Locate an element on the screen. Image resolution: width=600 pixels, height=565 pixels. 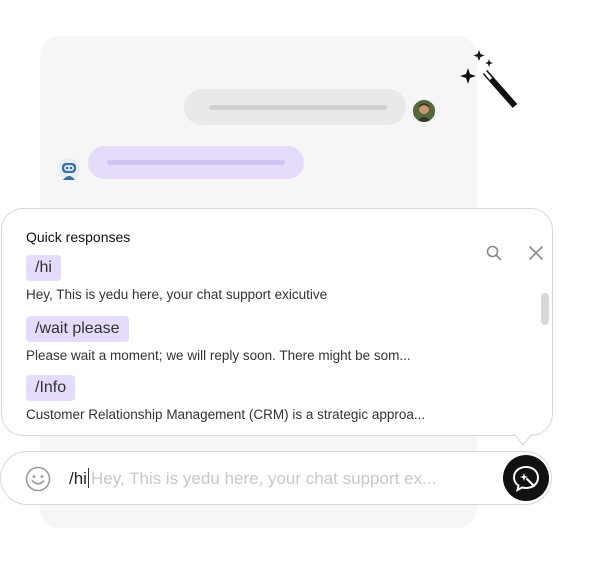
quick-response-tag: /hi is located at coordinates (43, 268).